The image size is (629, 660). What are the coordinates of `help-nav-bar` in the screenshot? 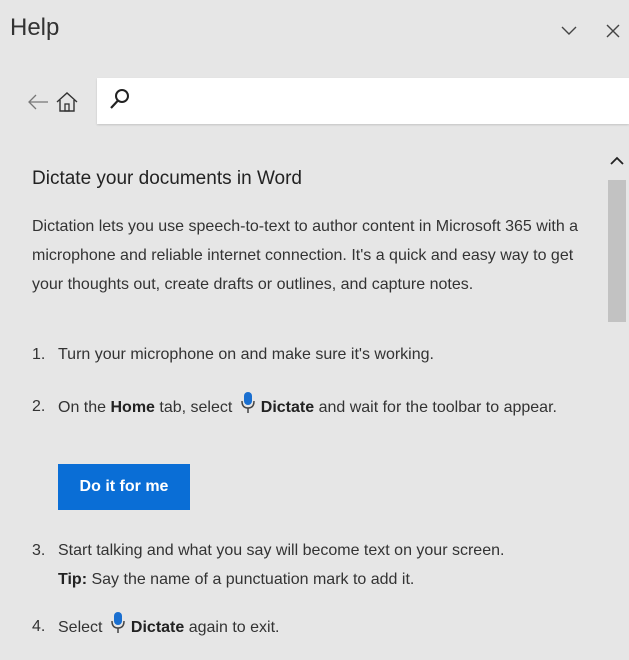 It's located at (314, 101).